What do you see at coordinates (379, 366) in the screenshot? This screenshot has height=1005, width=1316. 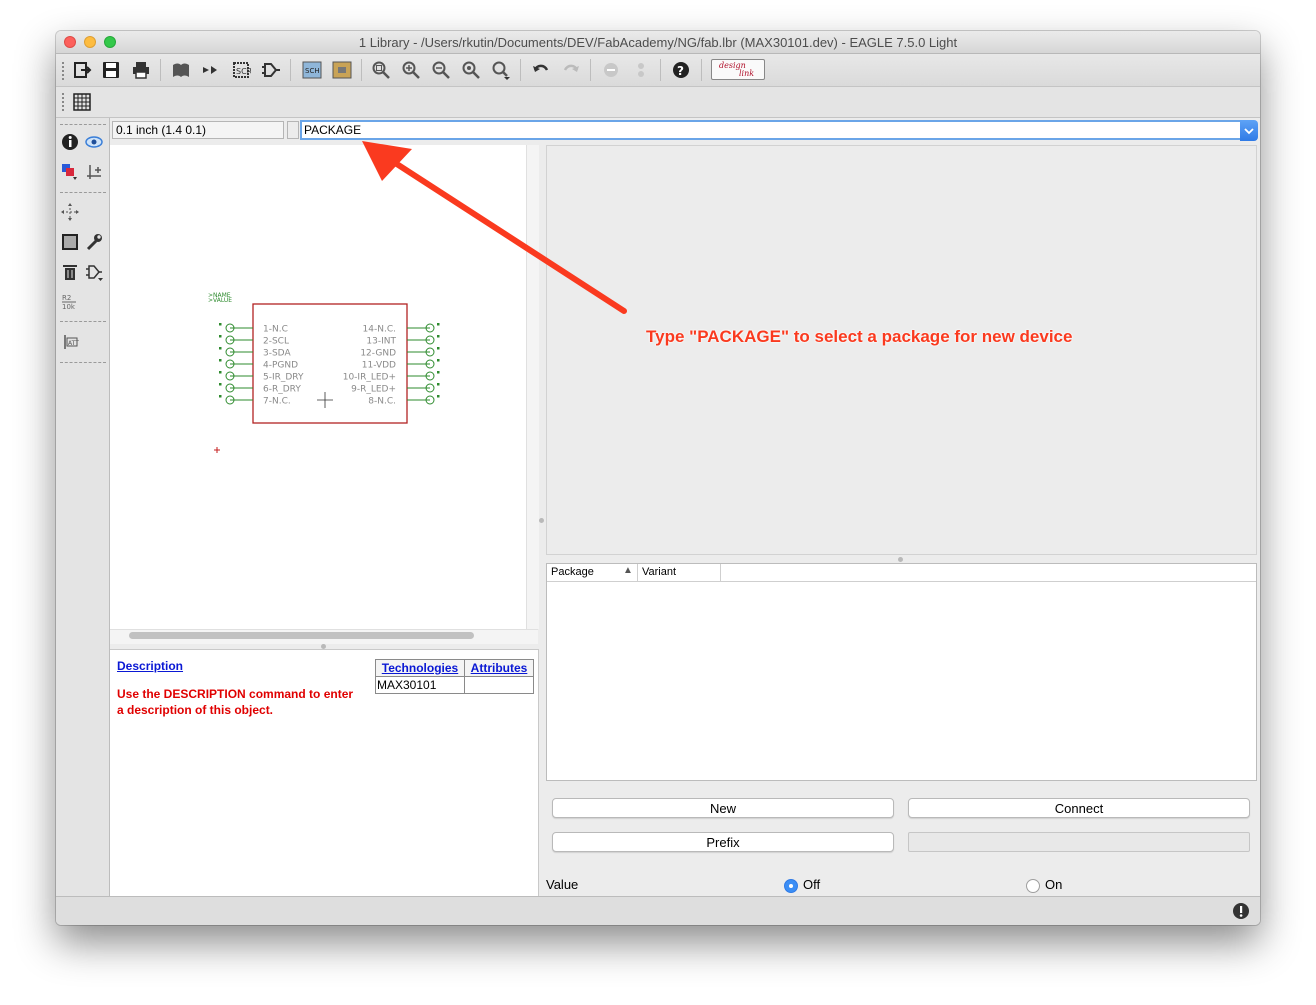 I see `pin-label: 11-VDD` at bounding box center [379, 366].